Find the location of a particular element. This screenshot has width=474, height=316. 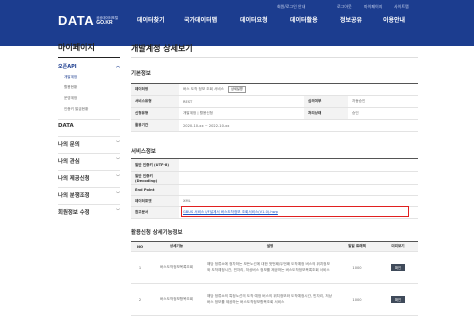

table-row: 일반 인증키 (UTF-8) is located at coordinates (274, 165).